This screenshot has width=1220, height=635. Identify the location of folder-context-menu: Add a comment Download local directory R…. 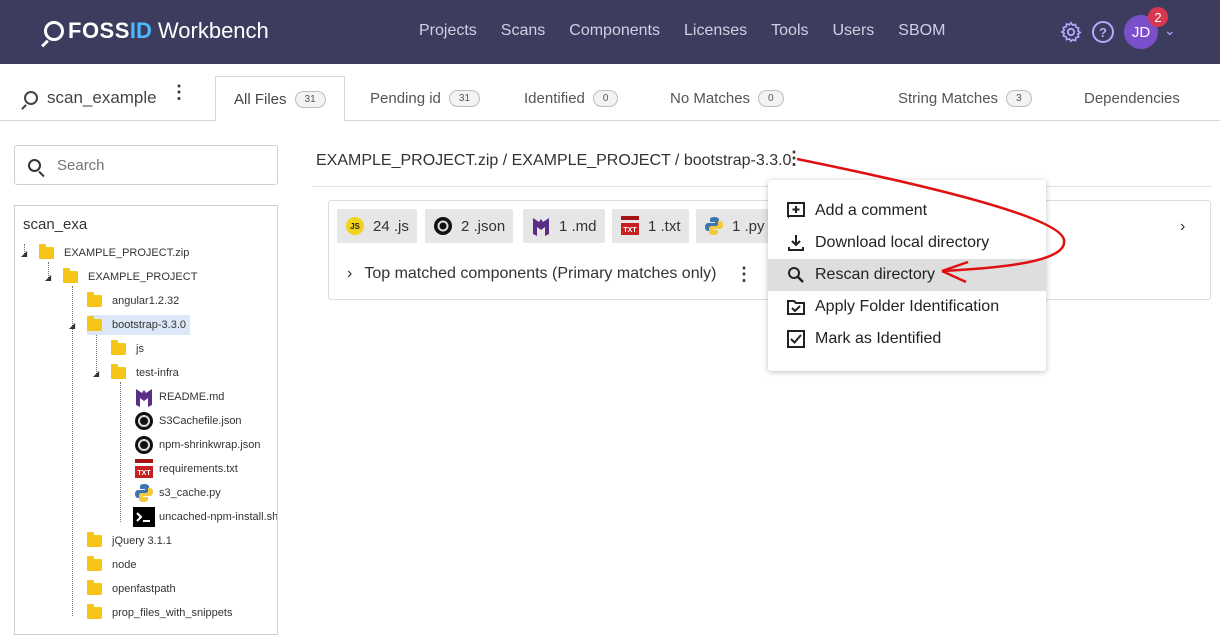
(907, 275).